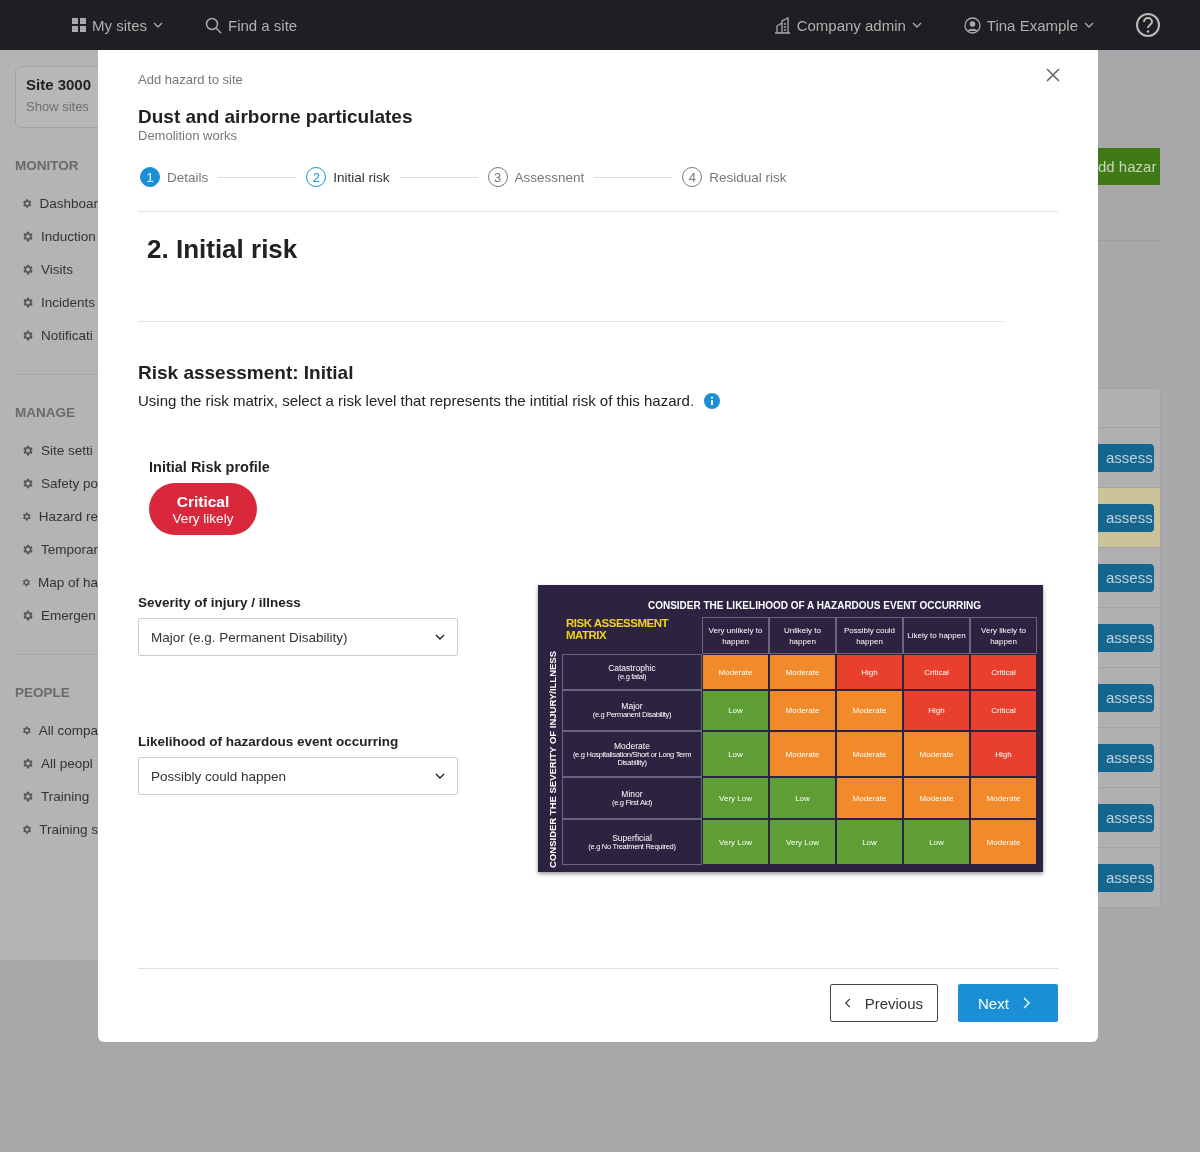 This screenshot has height=1152, width=1200. What do you see at coordinates (174, 177) in the screenshot?
I see `step-tab: 1 Details` at bounding box center [174, 177].